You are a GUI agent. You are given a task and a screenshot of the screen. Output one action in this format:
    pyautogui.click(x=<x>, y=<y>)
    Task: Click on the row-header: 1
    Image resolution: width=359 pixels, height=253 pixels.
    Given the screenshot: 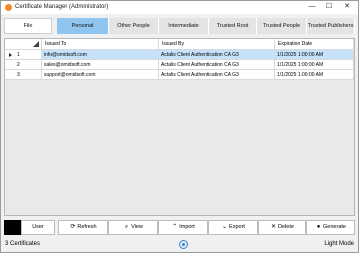 What is the action you would take?
    pyautogui.click(x=23, y=55)
    